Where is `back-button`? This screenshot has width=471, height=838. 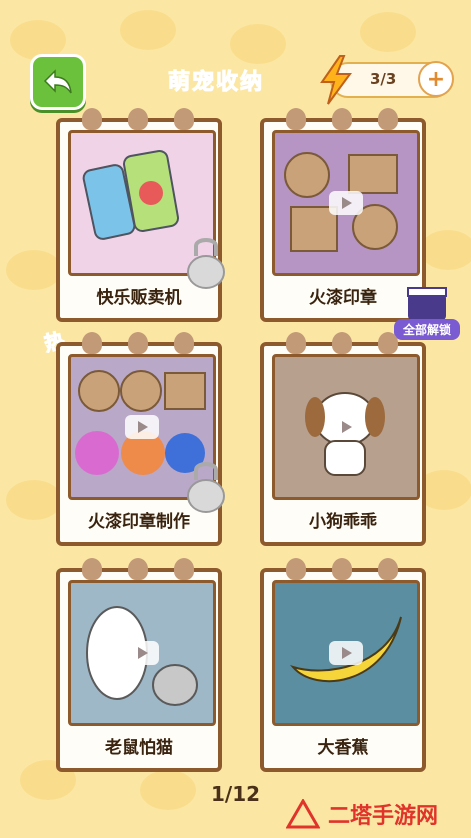
back-button is located at coordinates (58, 82).